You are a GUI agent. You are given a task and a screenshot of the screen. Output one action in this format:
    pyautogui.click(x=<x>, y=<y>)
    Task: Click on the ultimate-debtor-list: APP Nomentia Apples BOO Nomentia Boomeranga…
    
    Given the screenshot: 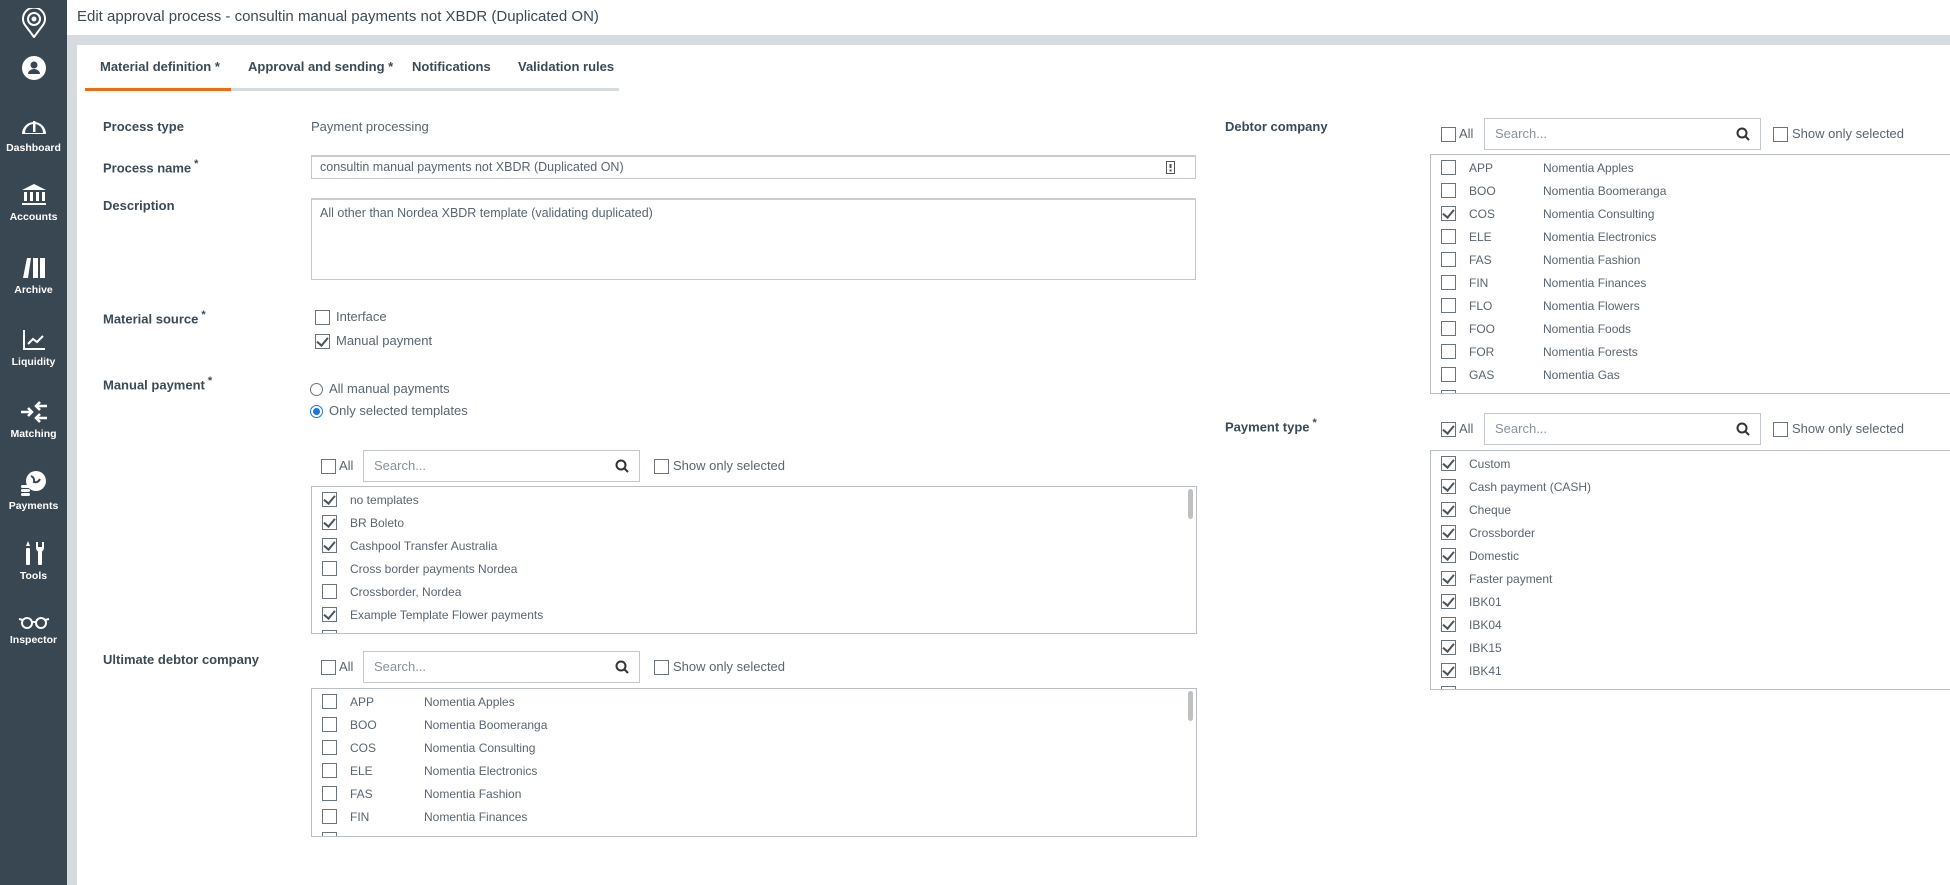 What is the action you would take?
    pyautogui.click(x=754, y=762)
    